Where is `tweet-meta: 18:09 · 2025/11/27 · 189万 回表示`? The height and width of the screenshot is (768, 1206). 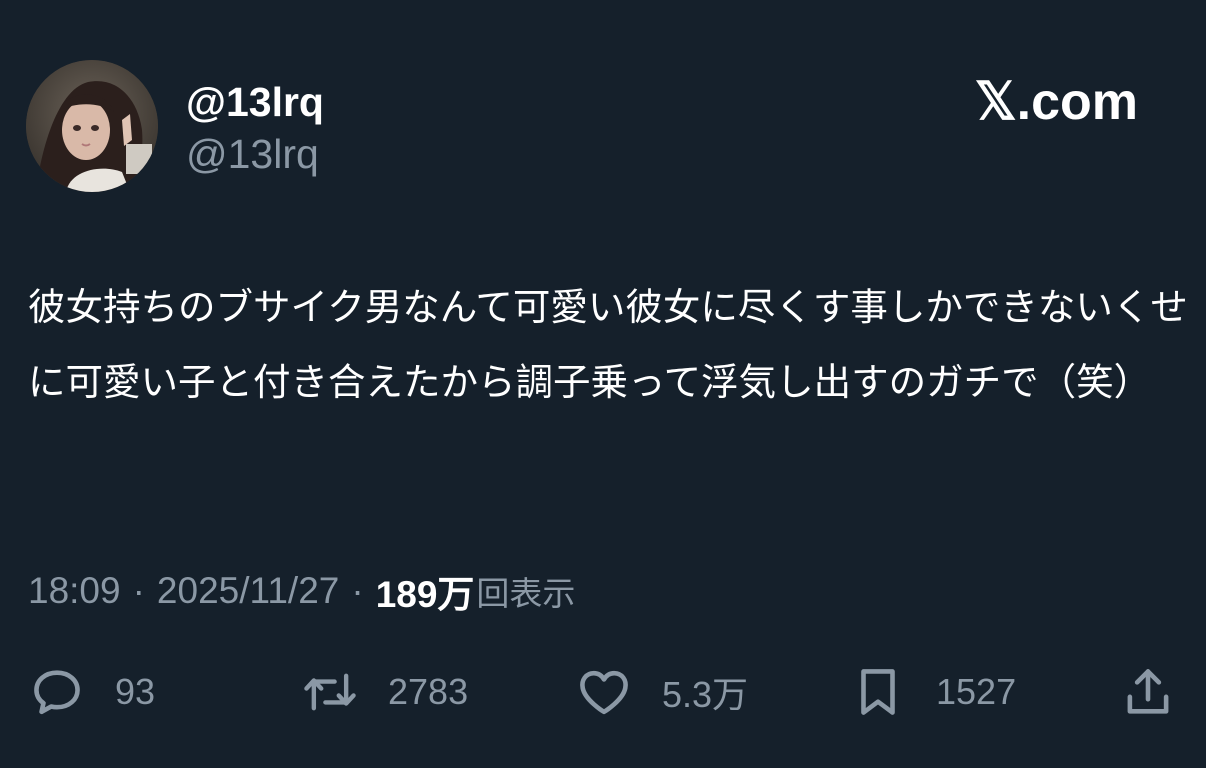 tweet-meta: 18:09 · 2025/11/27 · 189万 回表示 is located at coordinates (301, 591).